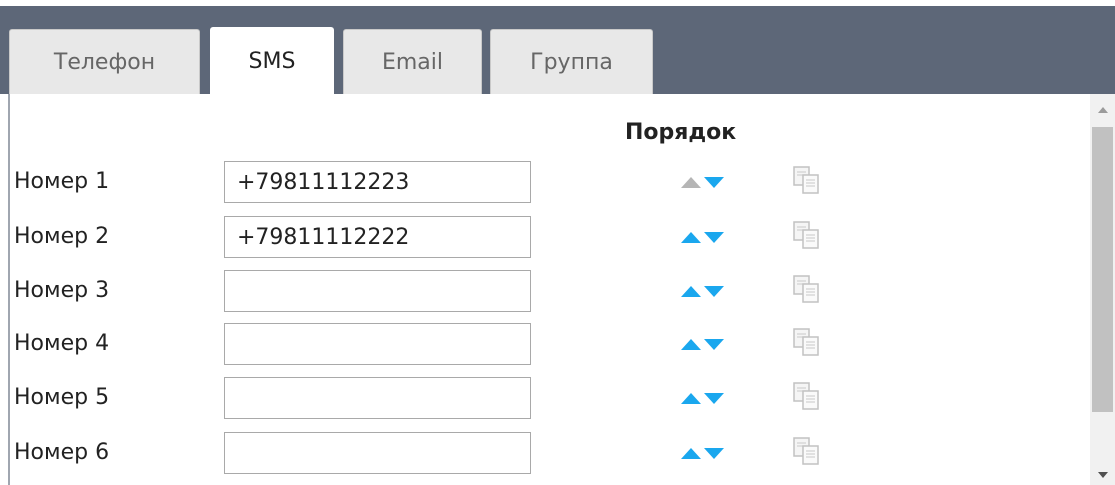 Image resolution: width=1115 pixels, height=485 pixels. Describe the element at coordinates (412, 64) in the screenshot. I see `tab-email: Email` at that location.